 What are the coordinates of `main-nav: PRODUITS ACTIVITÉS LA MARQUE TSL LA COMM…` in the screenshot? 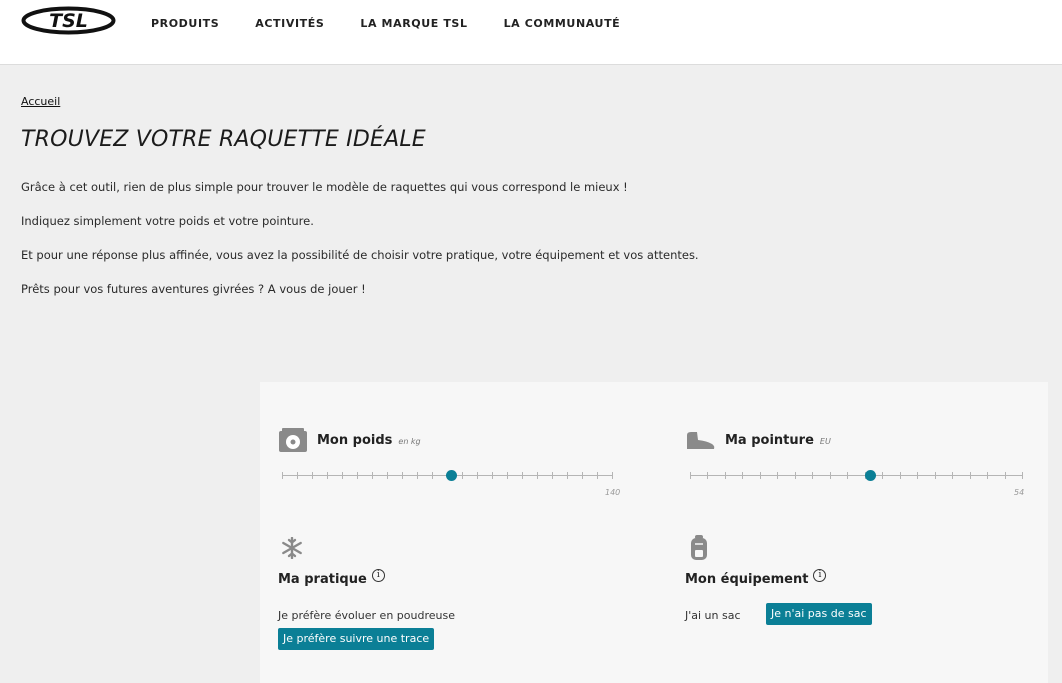 It's located at (403, 23).